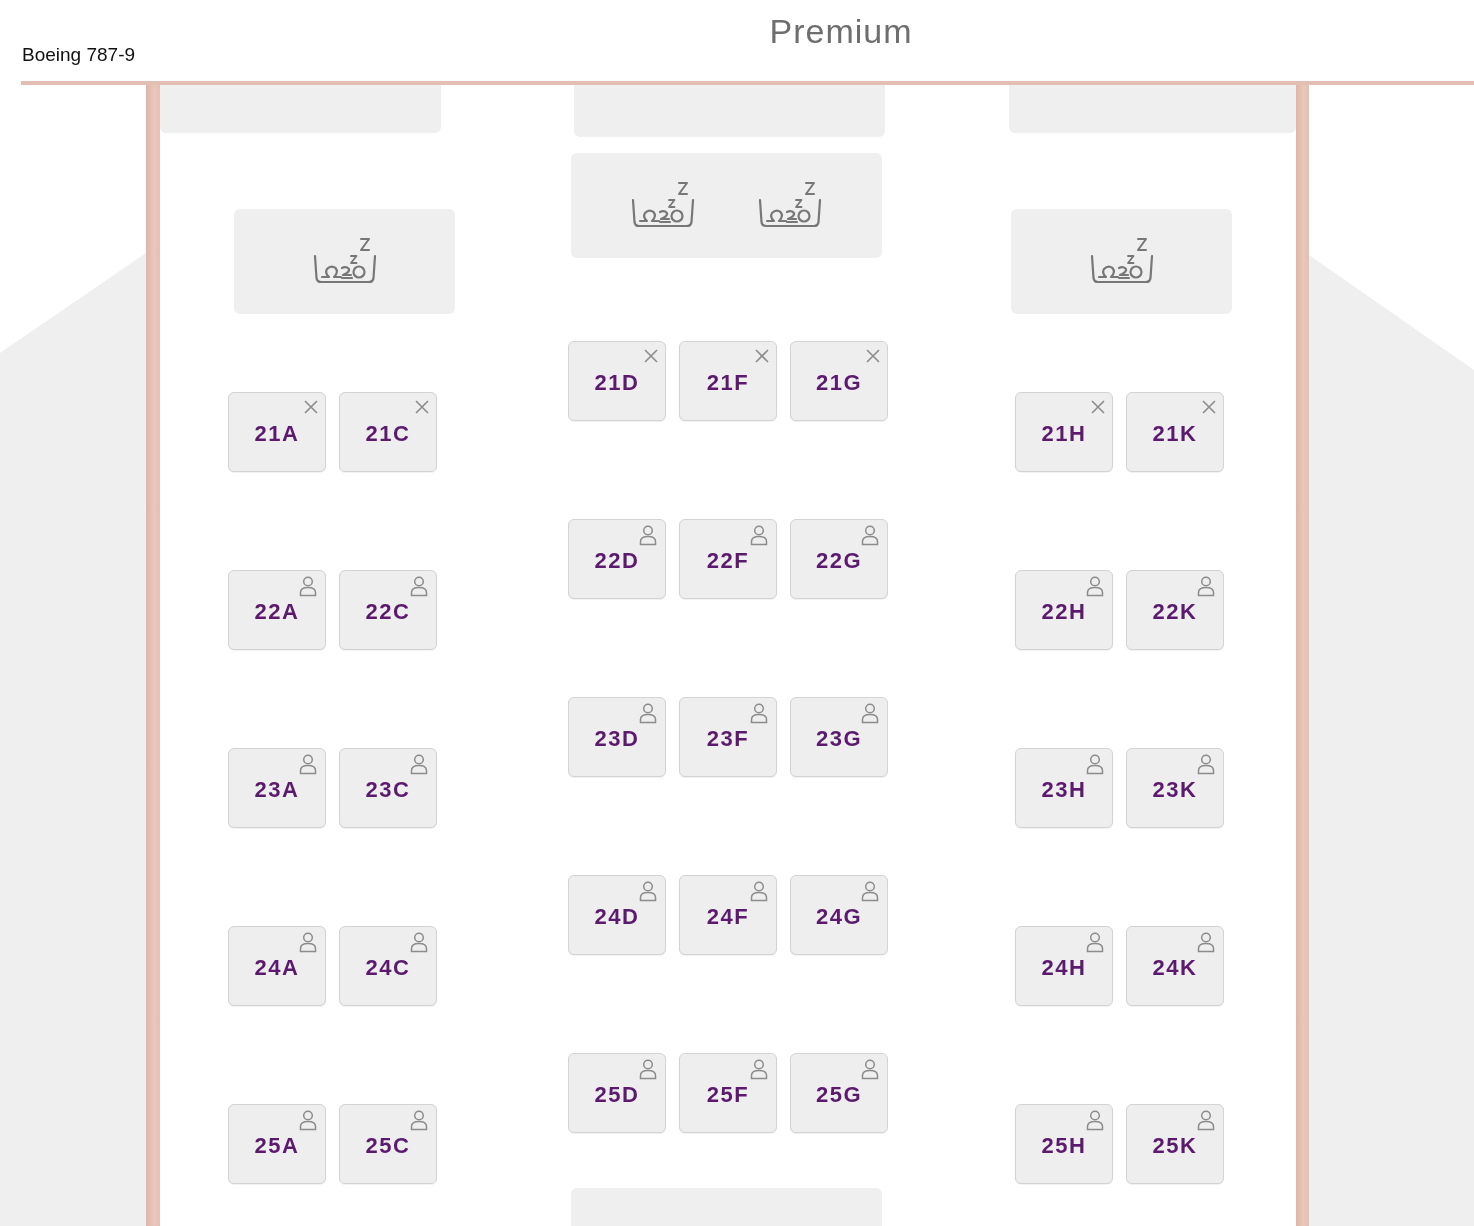  What do you see at coordinates (1064, 610) in the screenshot?
I see `seat-button: 22H` at bounding box center [1064, 610].